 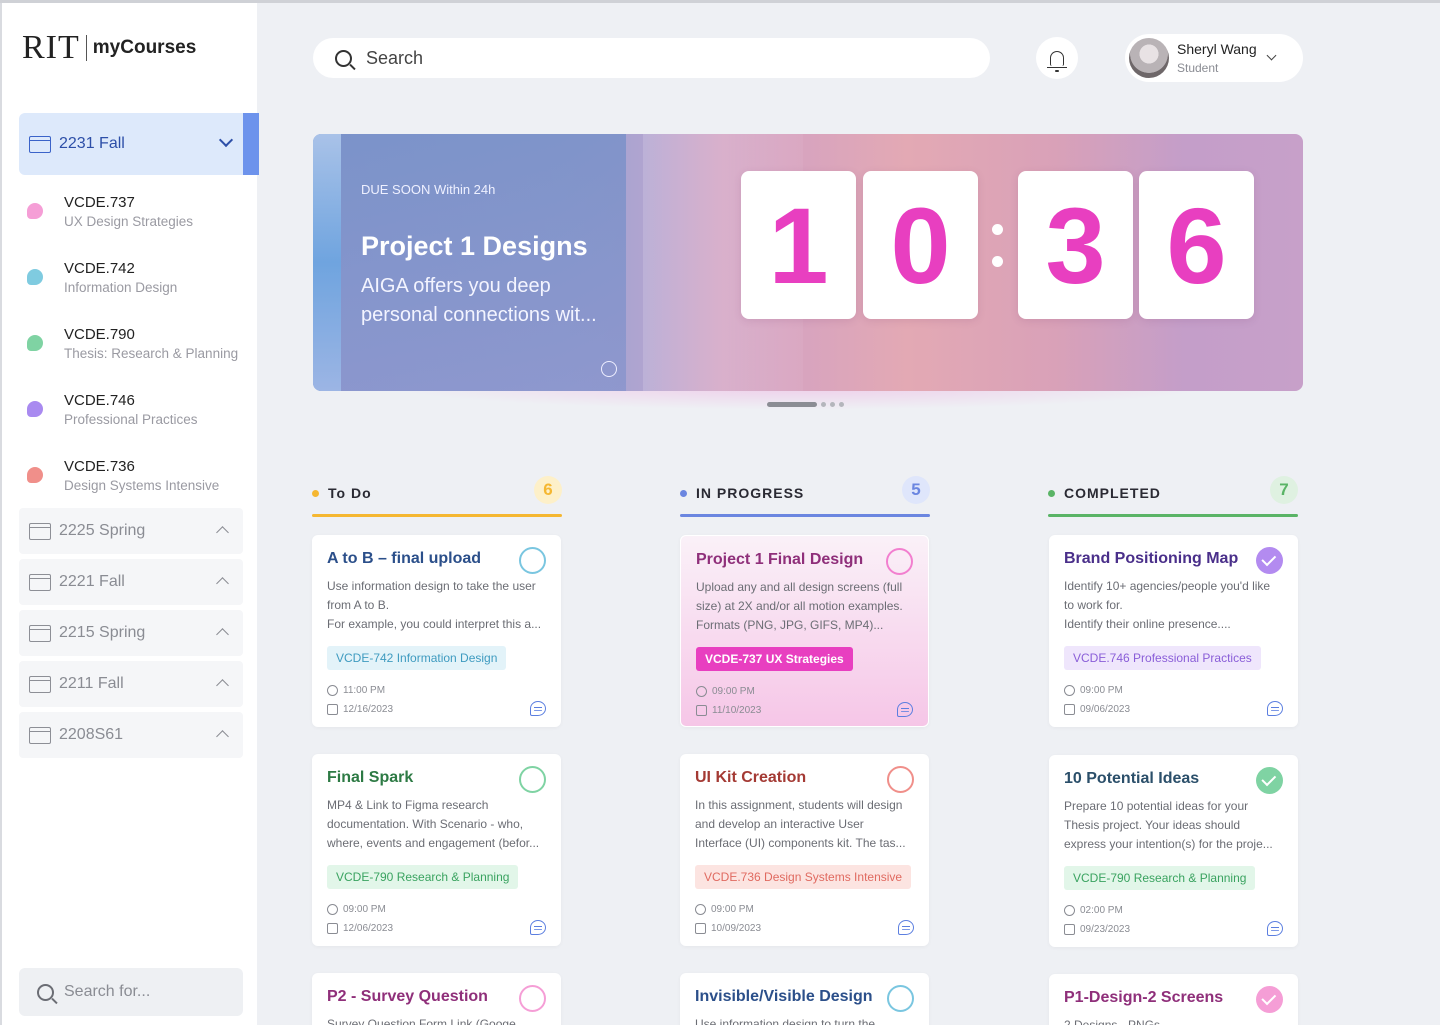 I want to click on term-2221-fall: 2221 Fall, so click(x=131, y=582).